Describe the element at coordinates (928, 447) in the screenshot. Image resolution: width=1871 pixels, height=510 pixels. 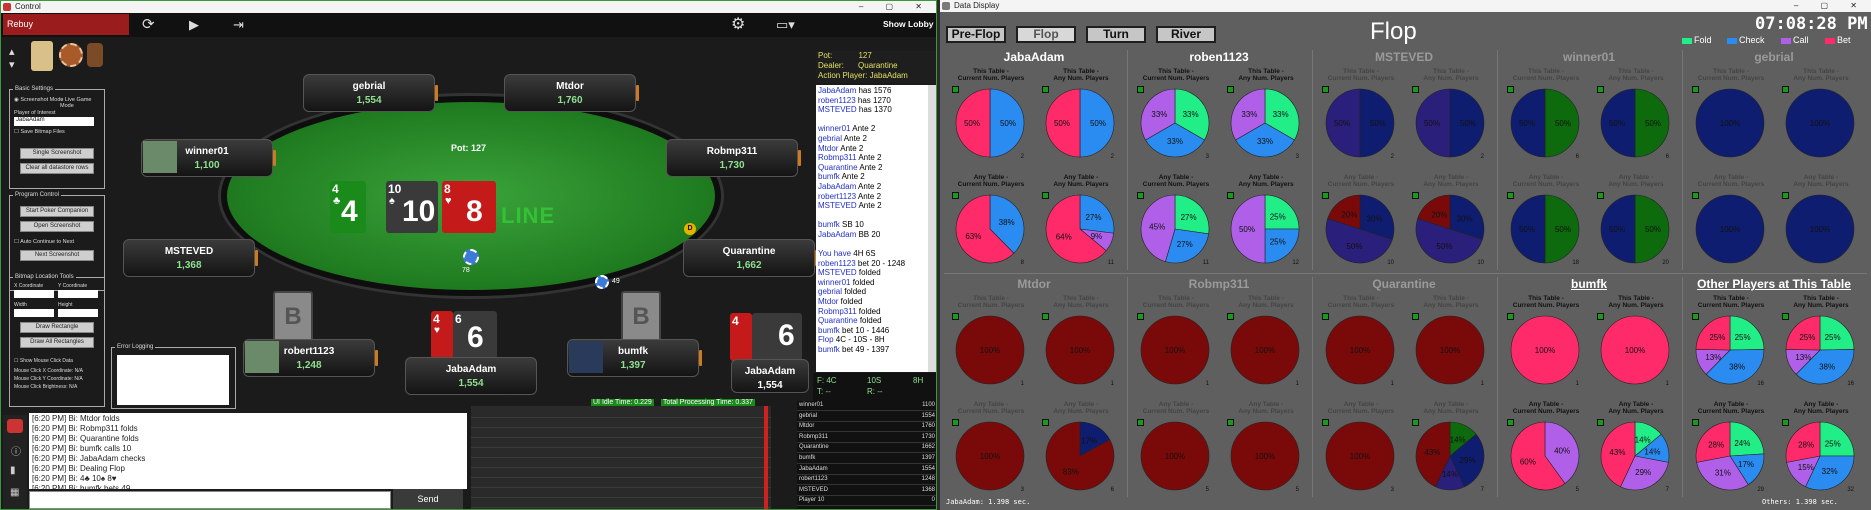
I see `player-stack: 1662` at that location.